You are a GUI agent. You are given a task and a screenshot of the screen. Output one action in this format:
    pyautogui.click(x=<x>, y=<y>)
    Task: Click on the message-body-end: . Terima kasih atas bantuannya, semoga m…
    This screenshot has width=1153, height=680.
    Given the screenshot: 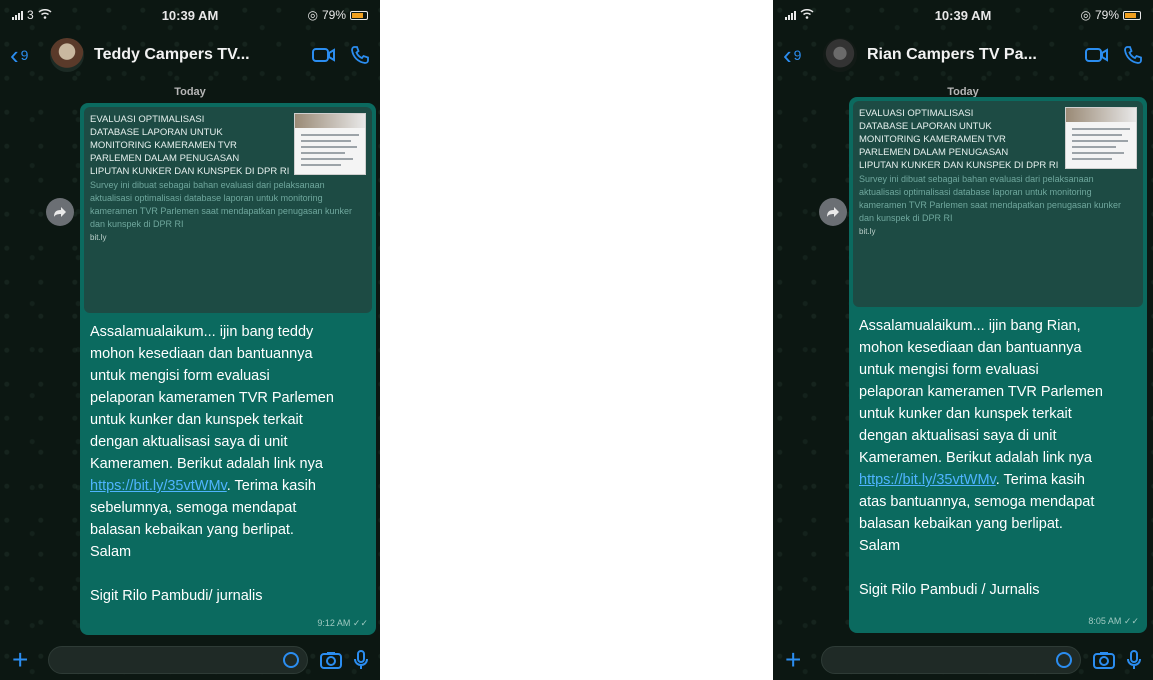 What is the action you would take?
    pyautogui.click(x=977, y=535)
    